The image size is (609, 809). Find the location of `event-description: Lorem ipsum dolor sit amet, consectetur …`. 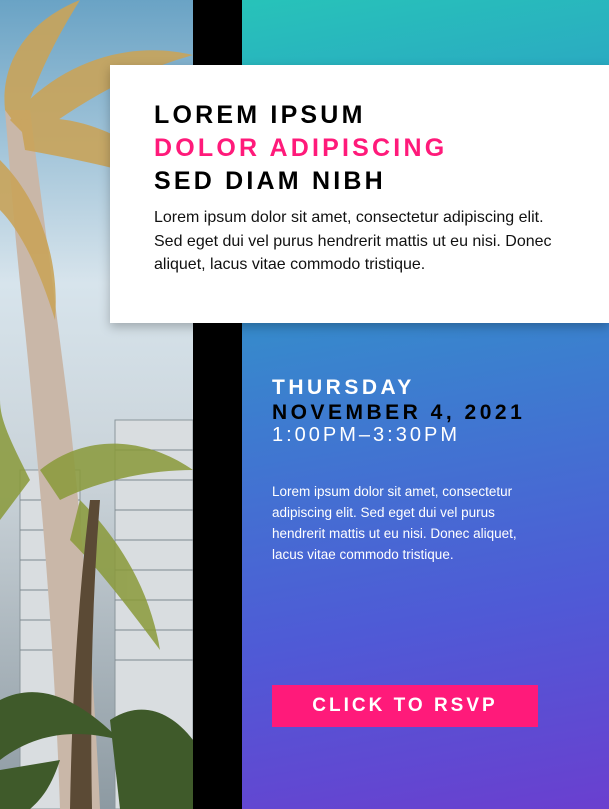

event-description: Lorem ipsum dolor sit amet, consectetur … is located at coordinates (394, 523).